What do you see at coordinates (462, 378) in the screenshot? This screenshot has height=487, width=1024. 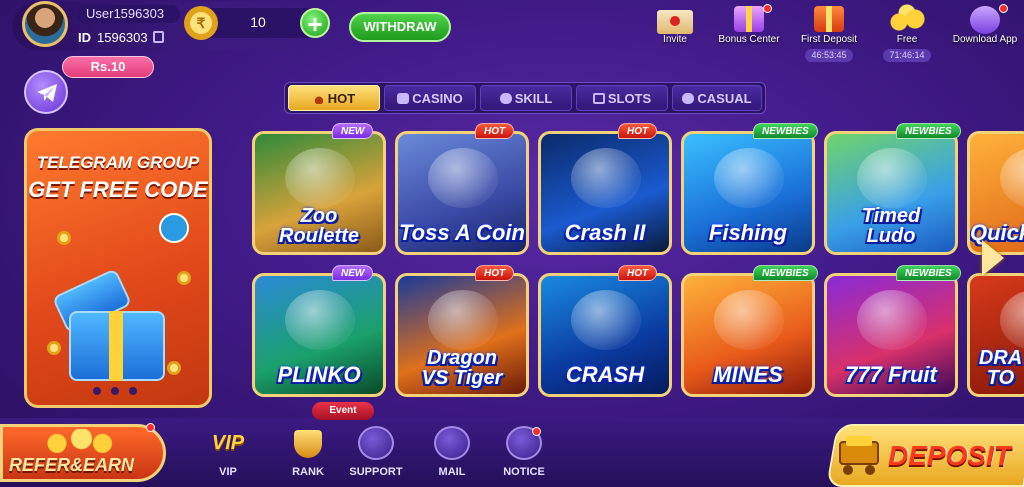 I see `game-title-line: VS Tiger` at bounding box center [462, 378].